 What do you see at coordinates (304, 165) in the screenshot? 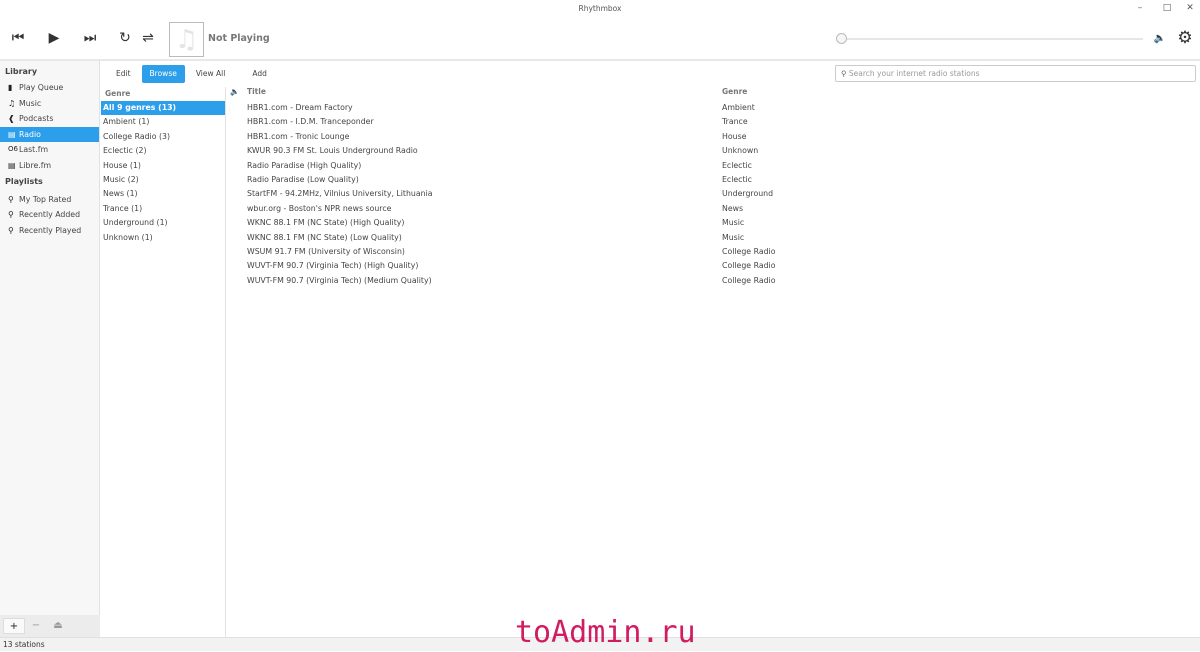
I see `station-title: Radio Paradise (High Quality)` at bounding box center [304, 165].